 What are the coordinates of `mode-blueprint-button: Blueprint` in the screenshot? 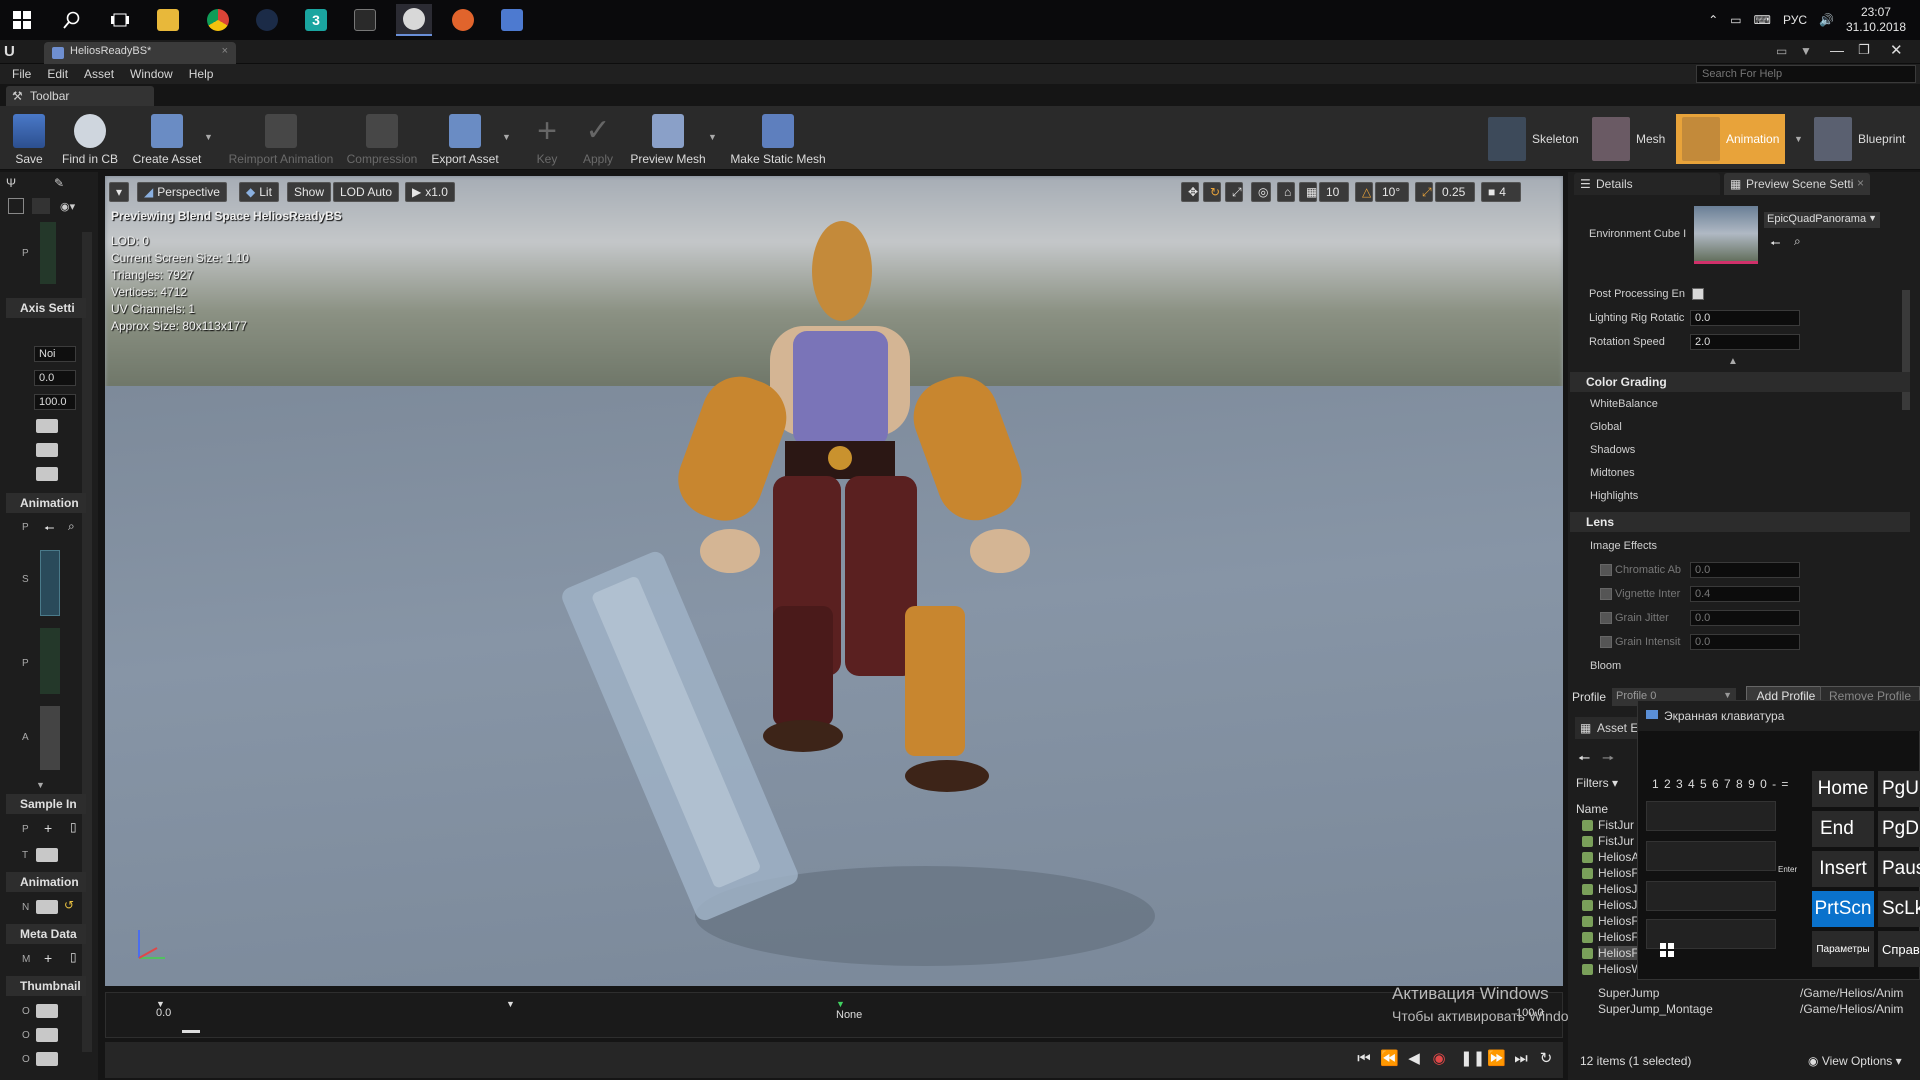 It's located at (1859, 139).